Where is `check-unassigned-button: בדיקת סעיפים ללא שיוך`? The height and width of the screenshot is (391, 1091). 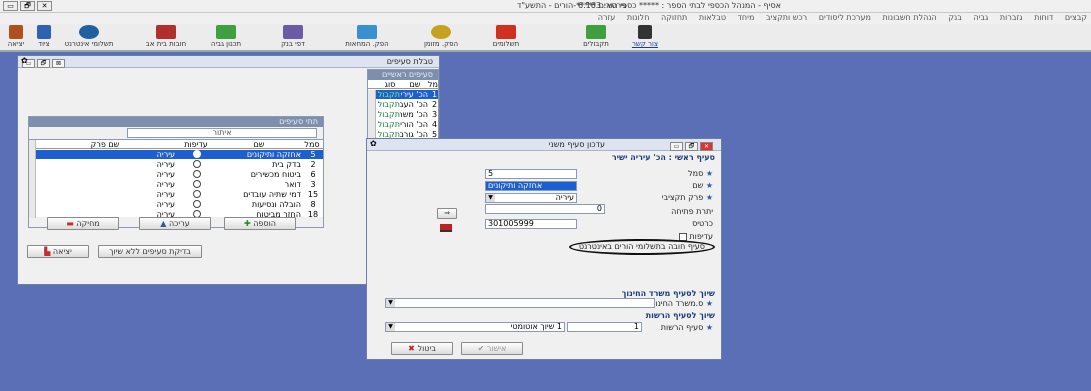 check-unassigned-button: בדיקת סעיפים ללא שיוך is located at coordinates (150, 251).